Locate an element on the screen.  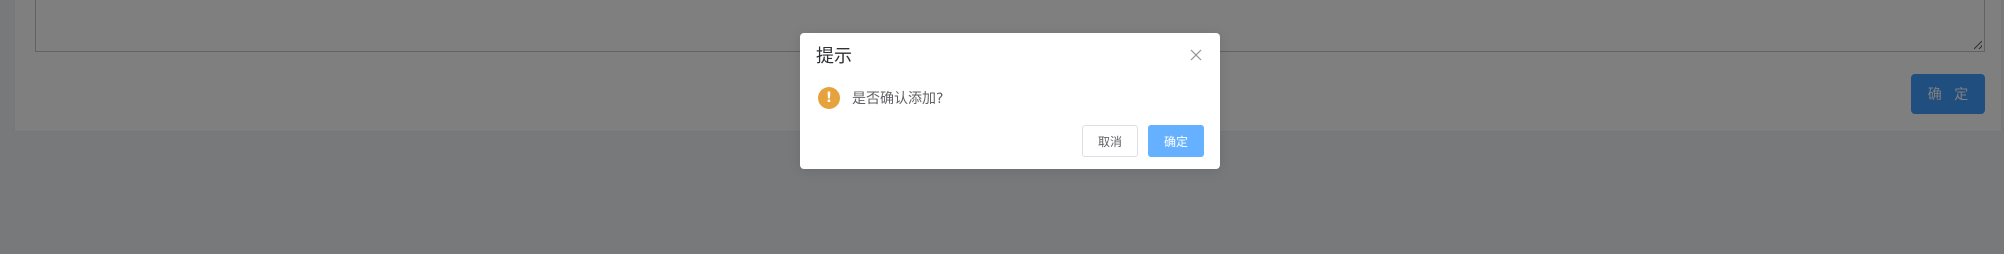
dialog-content: ! 是否确认添加? is located at coordinates (880, 98).